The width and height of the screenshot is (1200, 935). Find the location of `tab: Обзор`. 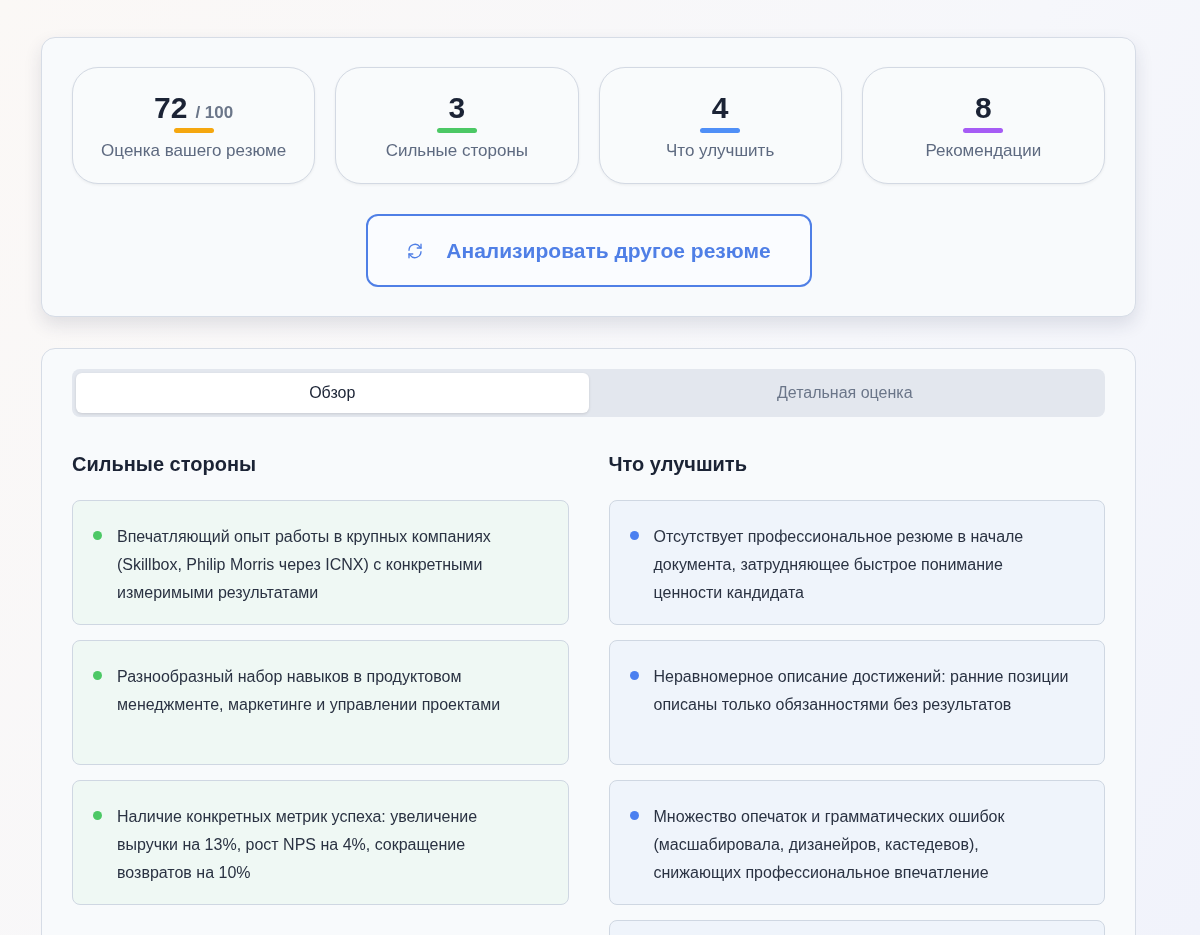

tab: Обзор is located at coordinates (332, 393).